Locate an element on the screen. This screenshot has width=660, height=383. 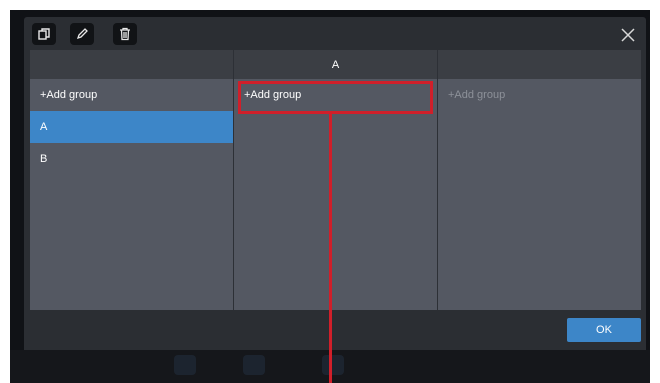
pencil-icon is located at coordinates (82, 34).